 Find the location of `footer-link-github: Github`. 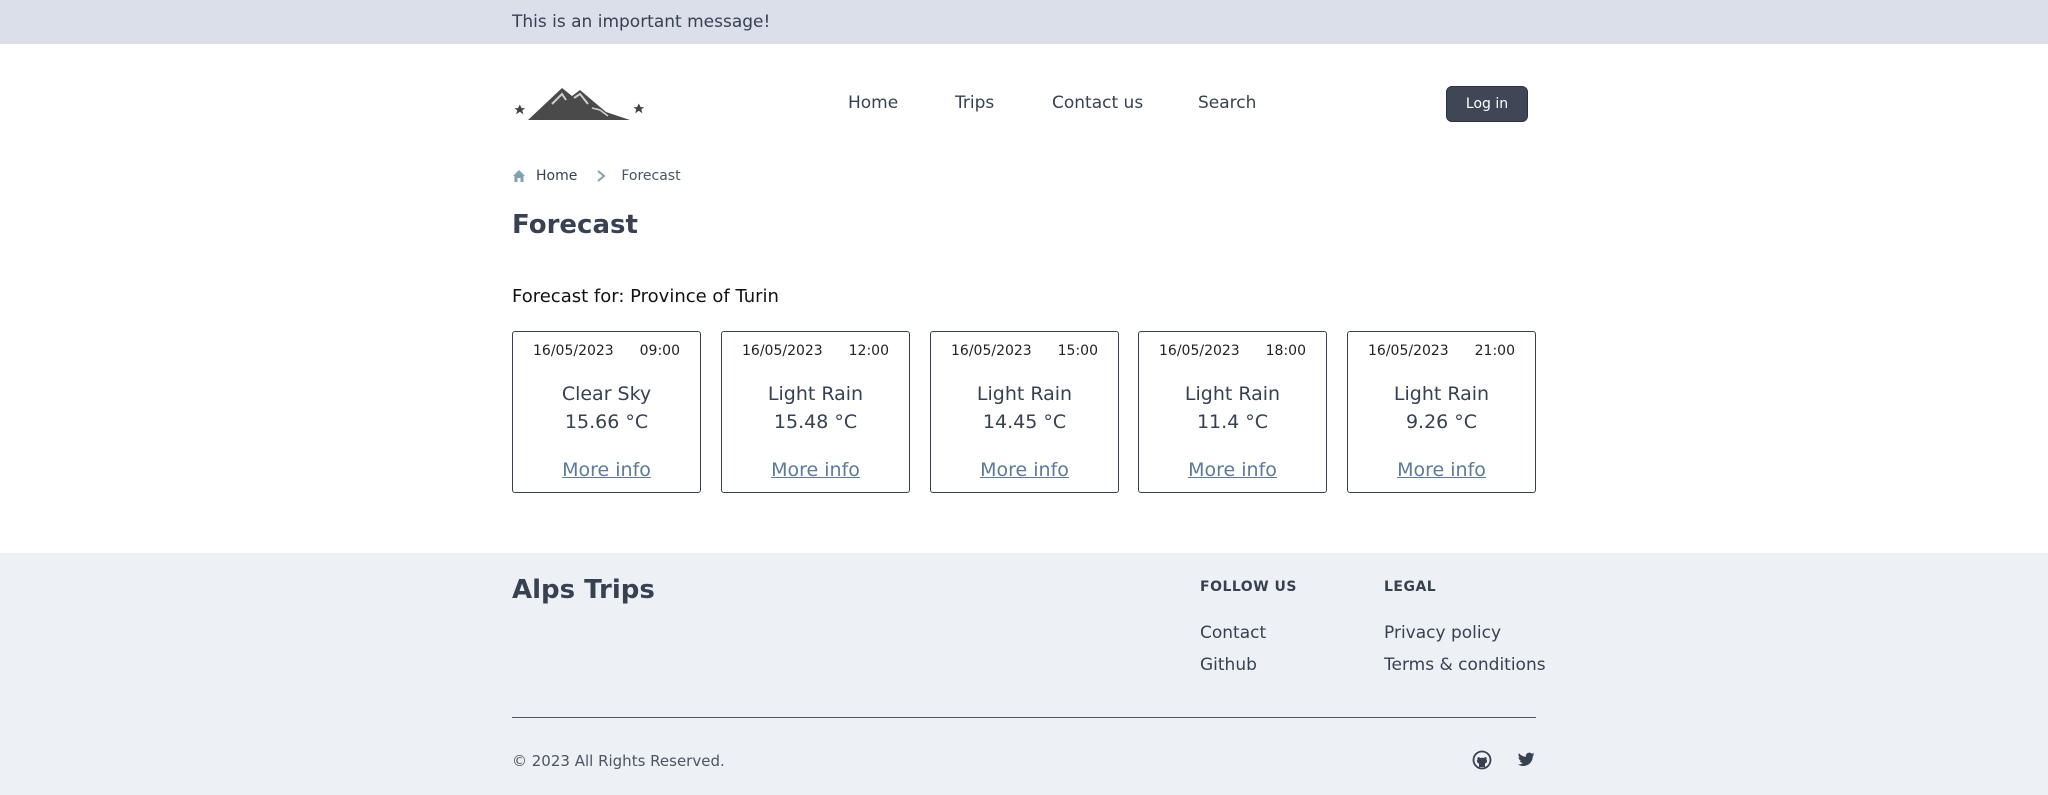

footer-link-github: Github is located at coordinates (1228, 665).